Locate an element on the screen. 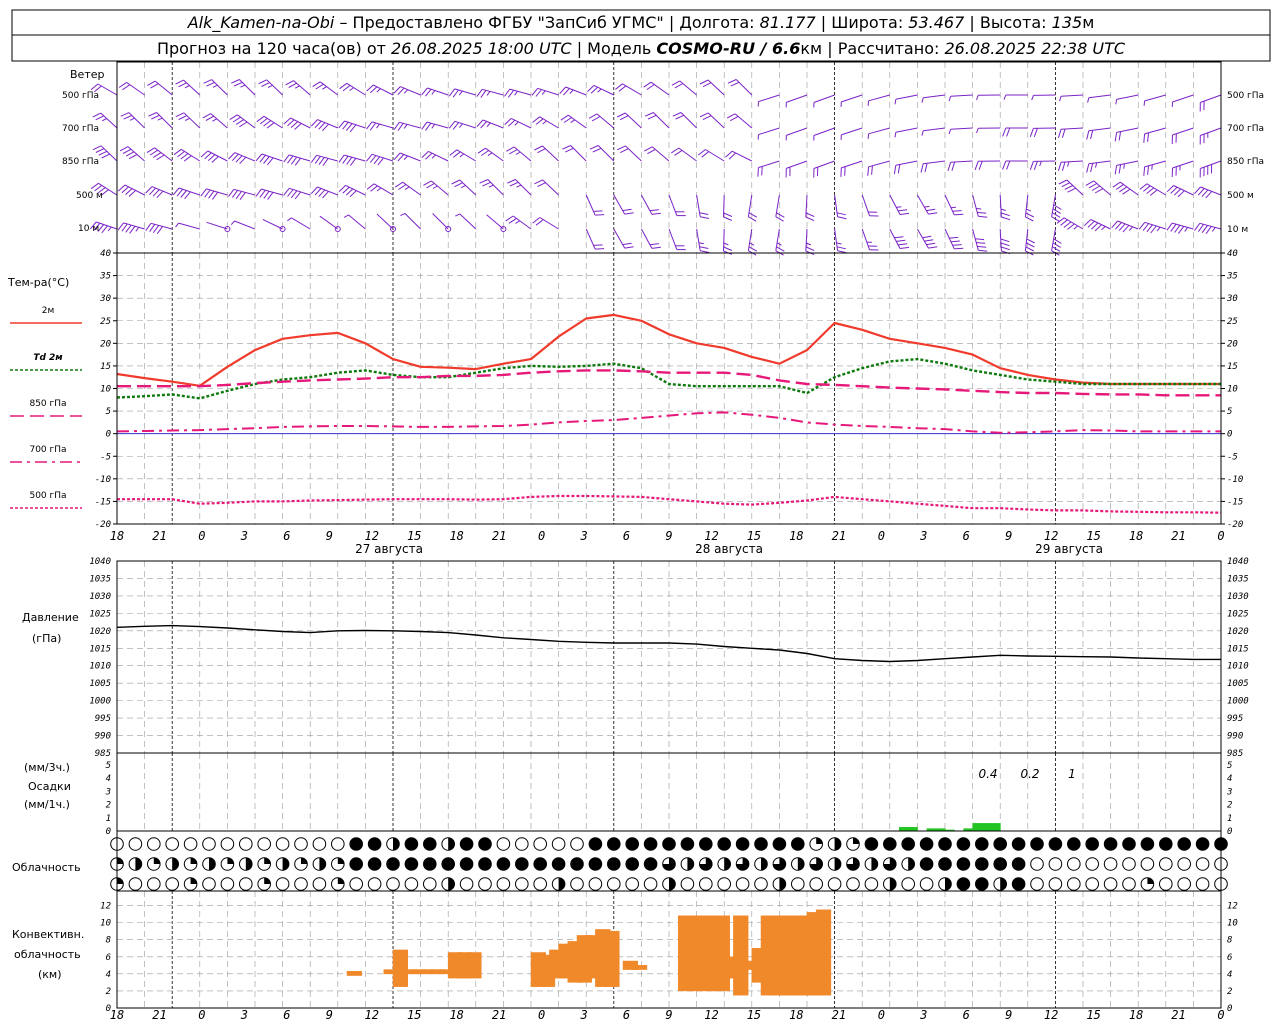 The height and width of the screenshot is (1024, 1280). ytick-label-conv-left: 0 is located at coordinates (108, 1009).